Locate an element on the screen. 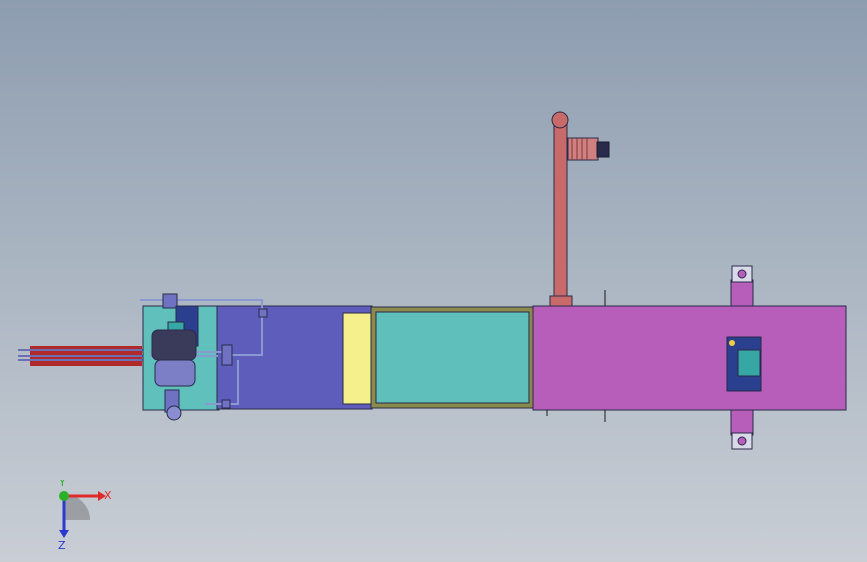 Image resolution: width=867 pixels, height=562 pixels. arm-base is located at coordinates (561, 301).